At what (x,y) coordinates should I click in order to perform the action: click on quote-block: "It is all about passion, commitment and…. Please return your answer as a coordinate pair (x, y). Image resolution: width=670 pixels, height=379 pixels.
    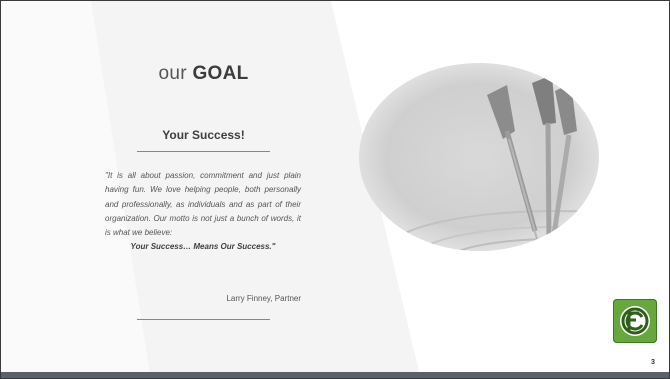
    Looking at the image, I should click on (203, 212).